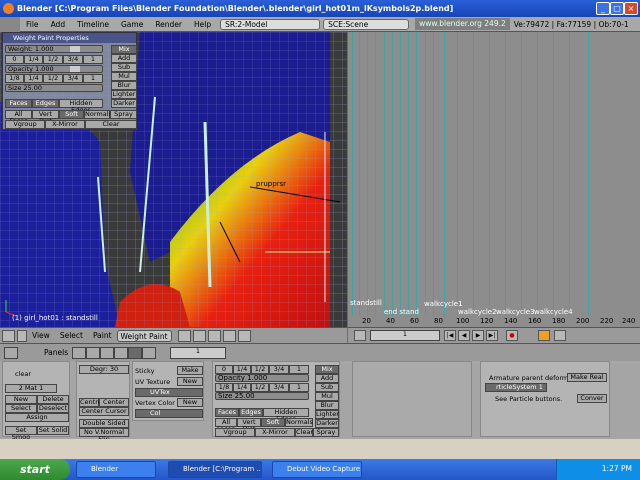  Describe the element at coordinates (31, 388) in the screenshot. I see `material-index: 2 Mat 1` at that location.